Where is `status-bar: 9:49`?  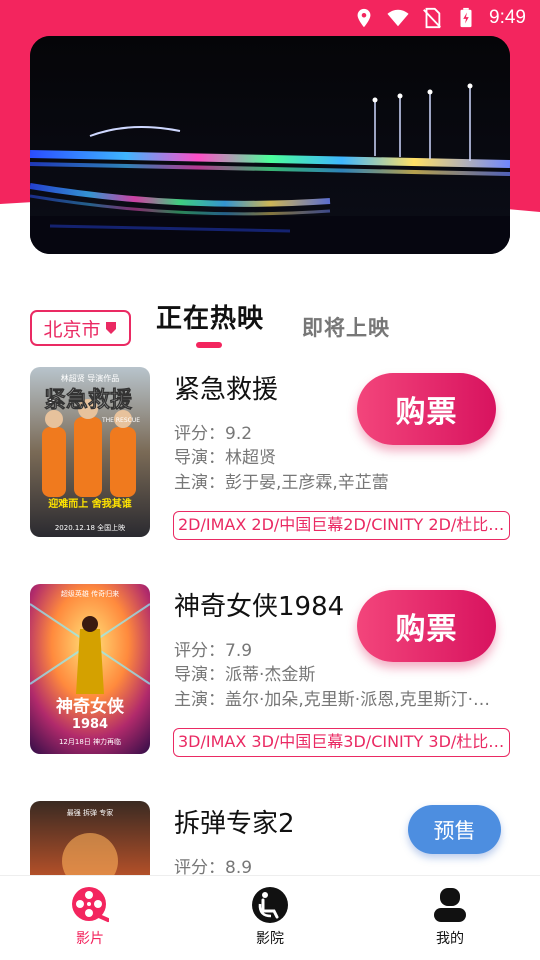
status-bar: 9:49 is located at coordinates (270, 18).